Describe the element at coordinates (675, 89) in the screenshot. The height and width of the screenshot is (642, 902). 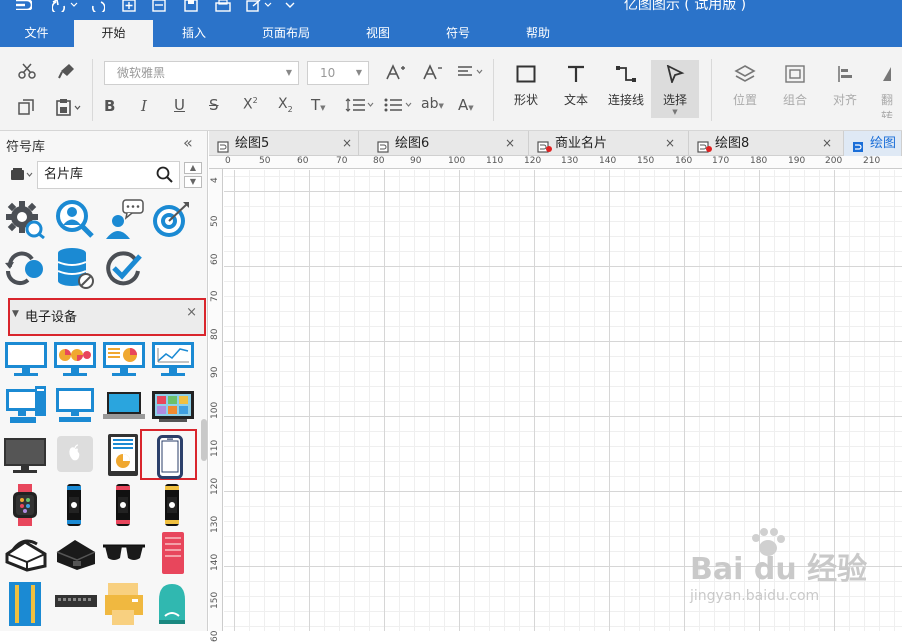
I see `select-tool-button: 选择 ▼` at that location.